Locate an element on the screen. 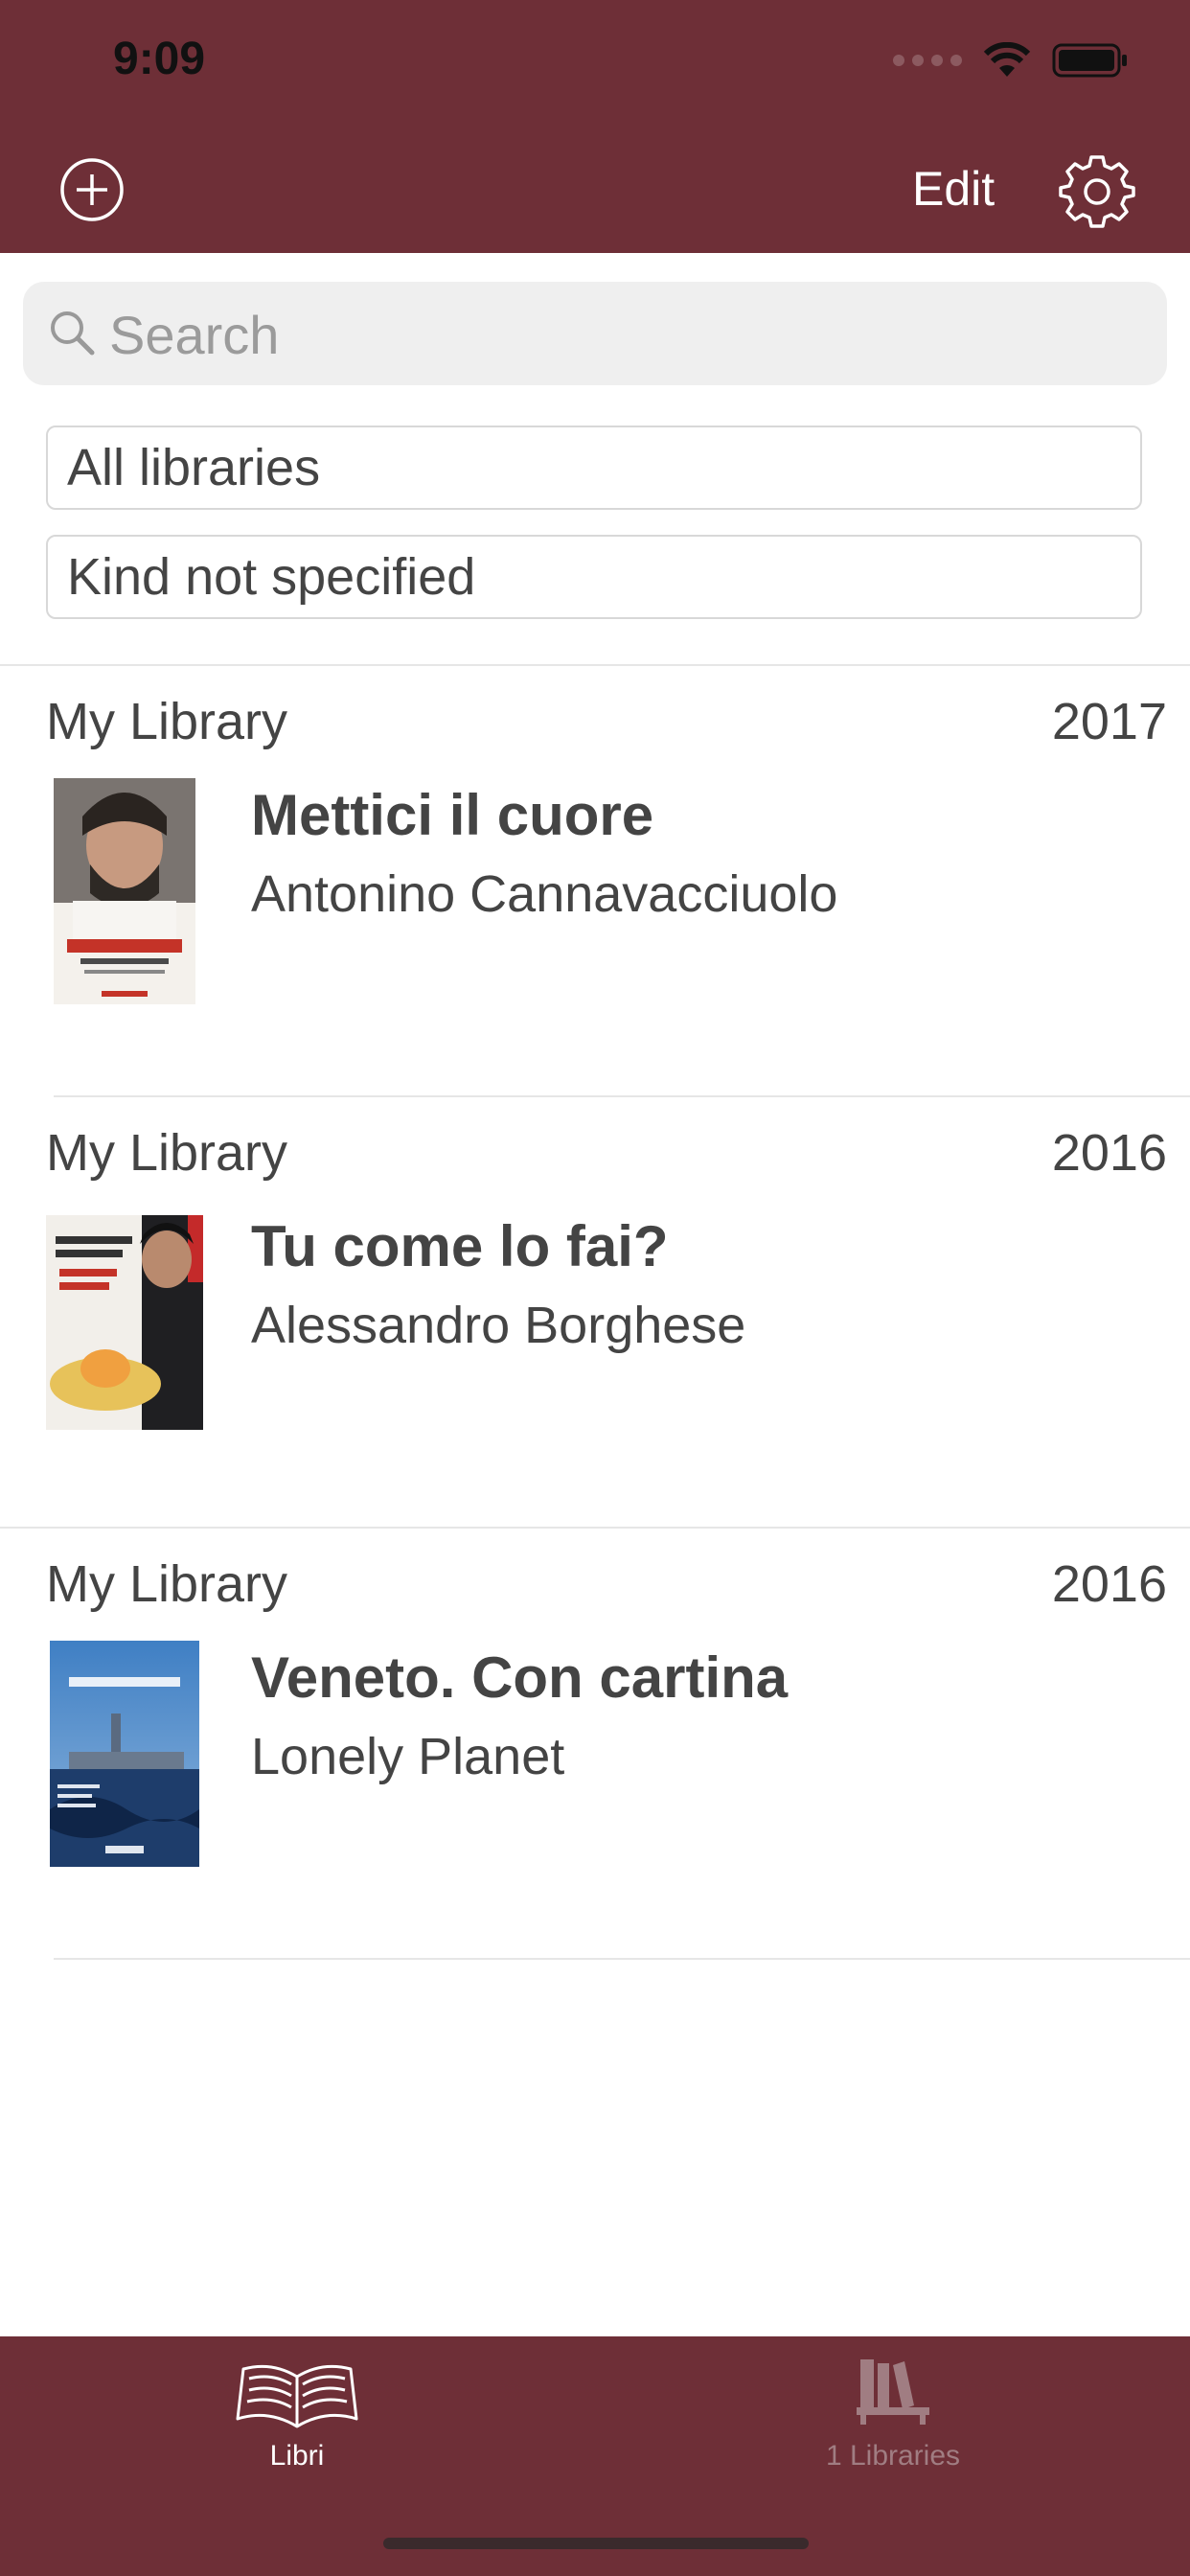 This screenshot has height=2576, width=1190. status-time: 9:09 is located at coordinates (159, 59).